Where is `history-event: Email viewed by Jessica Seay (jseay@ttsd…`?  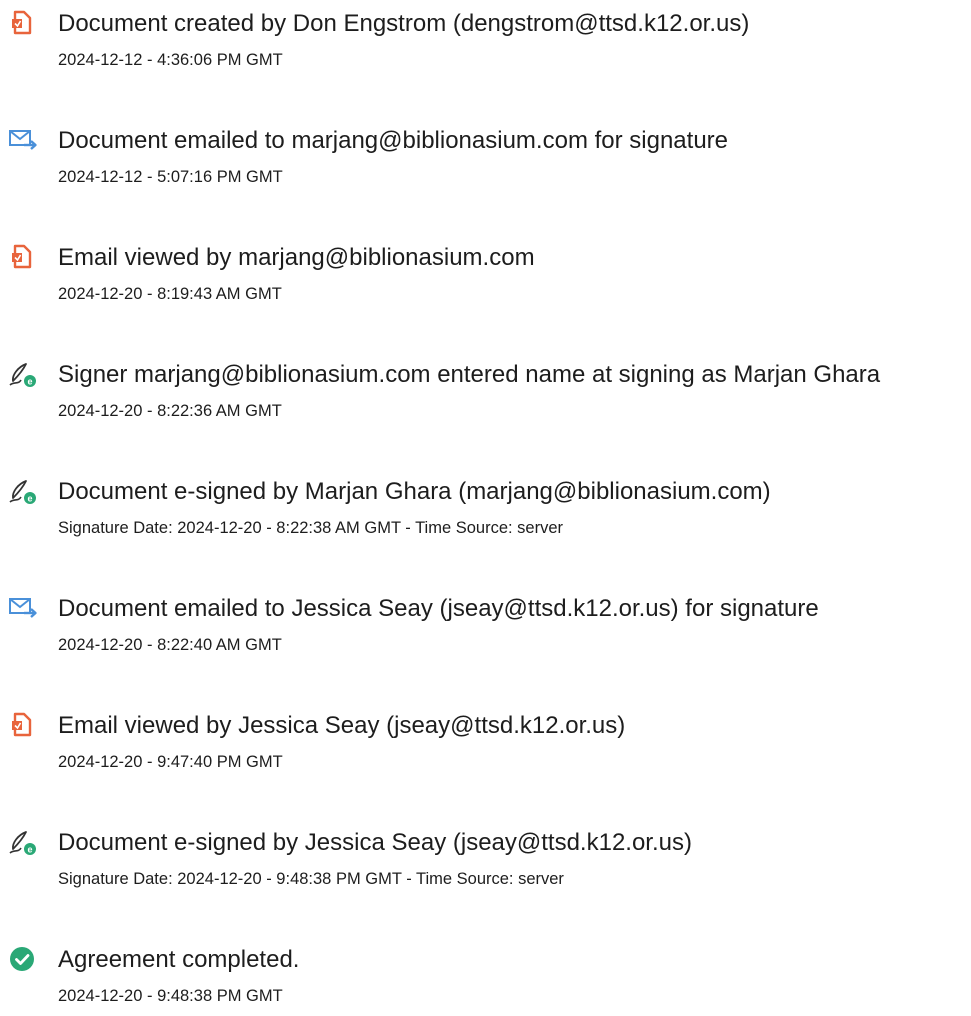
history-event: Email viewed by Jessica Seay (jseay@ttsd… is located at coordinates (485, 742).